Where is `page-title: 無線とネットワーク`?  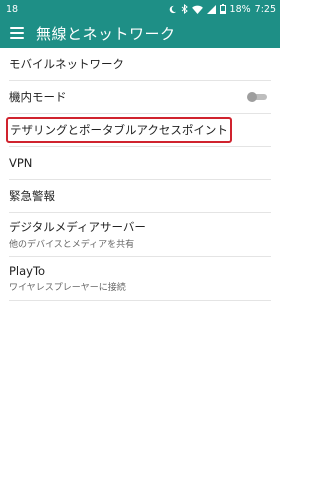
page-title: 無線とネットワーク is located at coordinates (106, 33).